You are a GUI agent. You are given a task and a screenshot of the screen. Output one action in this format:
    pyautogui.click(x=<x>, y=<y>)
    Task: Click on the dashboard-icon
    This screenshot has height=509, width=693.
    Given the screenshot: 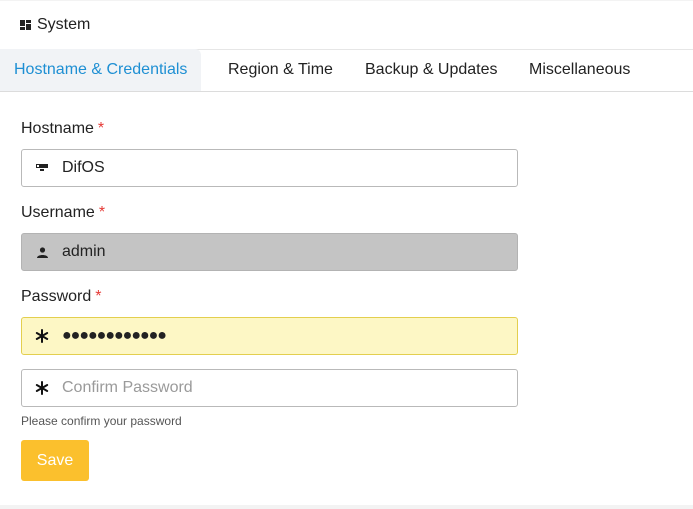 What is the action you would take?
    pyautogui.click(x=25, y=25)
    